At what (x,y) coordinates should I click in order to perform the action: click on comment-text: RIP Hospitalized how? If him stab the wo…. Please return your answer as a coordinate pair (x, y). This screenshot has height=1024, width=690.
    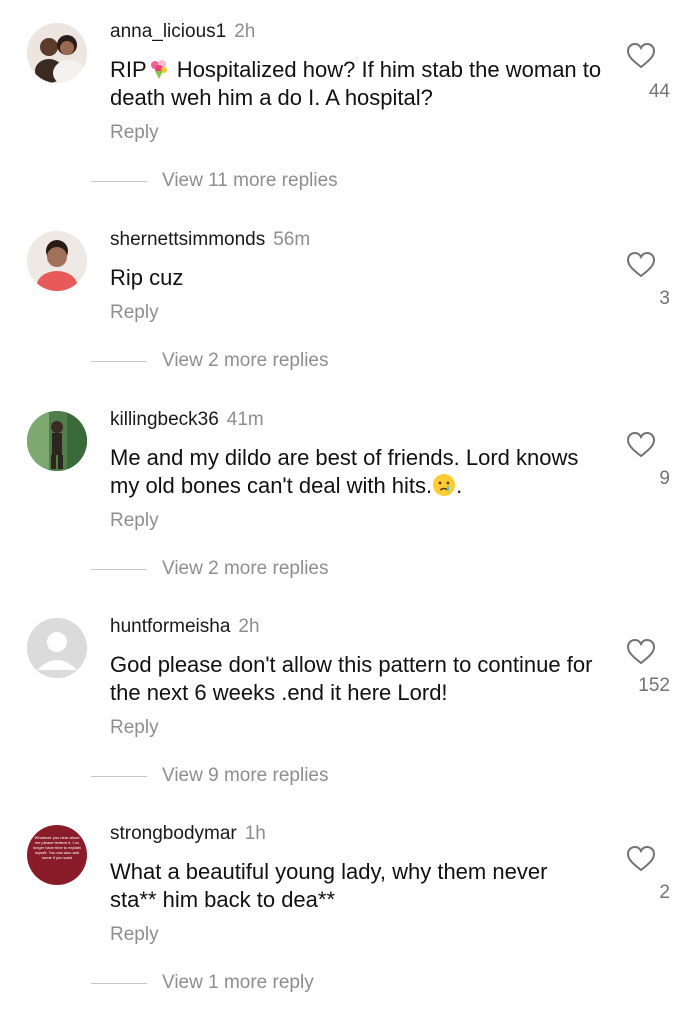
    Looking at the image, I should click on (360, 84).